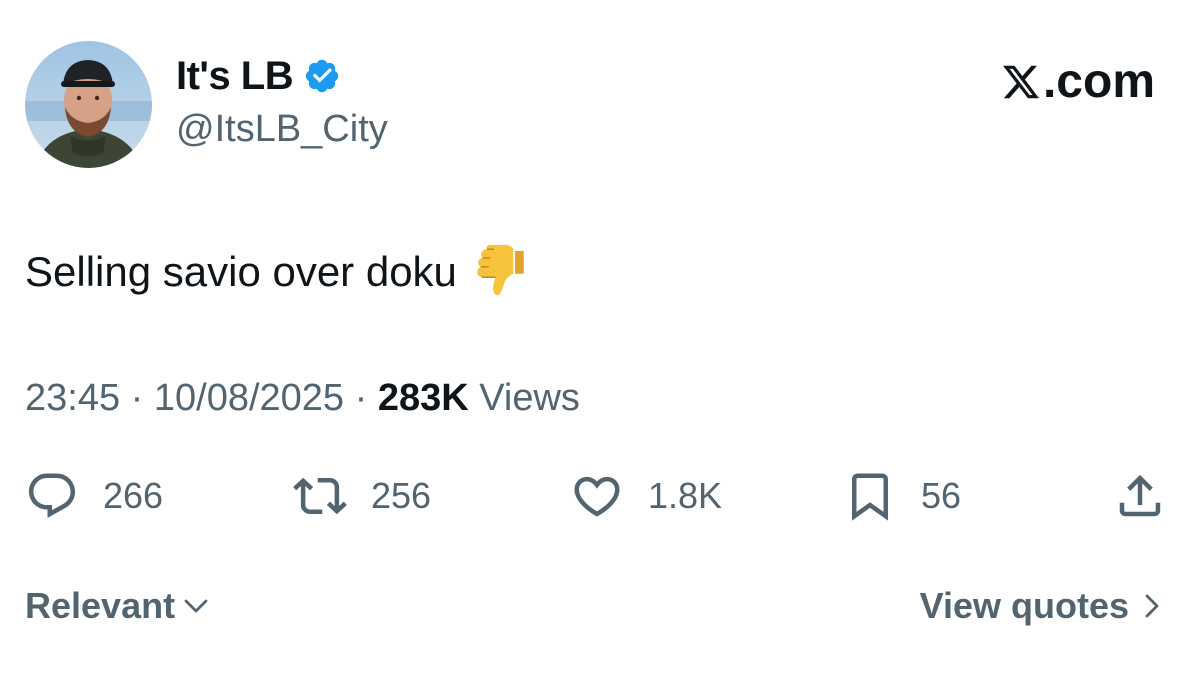 Image resolution: width=1200 pixels, height=697 pixels. Describe the element at coordinates (646, 496) in the screenshot. I see `like-button: 1.8K` at that location.